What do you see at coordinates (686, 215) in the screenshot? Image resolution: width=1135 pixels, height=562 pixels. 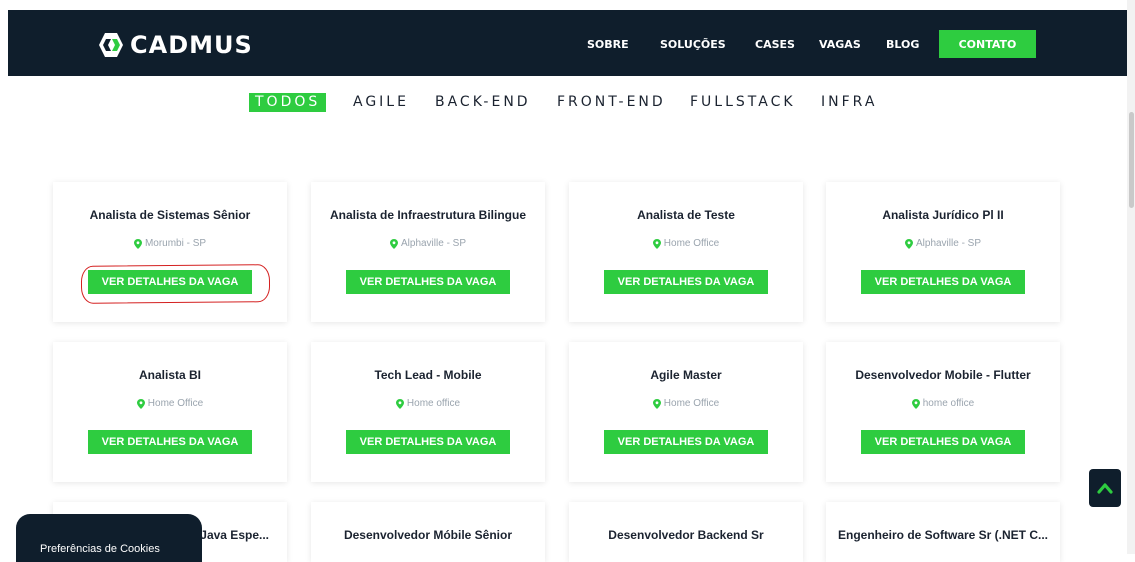 I see `job-title: Analista de Teste` at bounding box center [686, 215].